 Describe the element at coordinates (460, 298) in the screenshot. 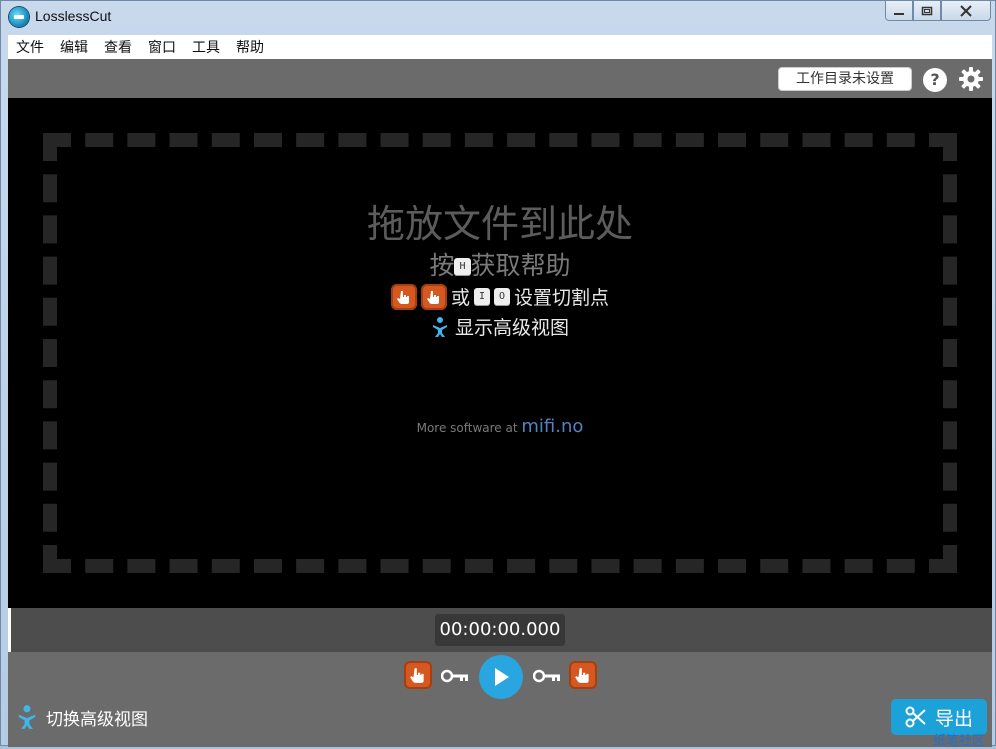

I see `cut-or-text: 或` at that location.